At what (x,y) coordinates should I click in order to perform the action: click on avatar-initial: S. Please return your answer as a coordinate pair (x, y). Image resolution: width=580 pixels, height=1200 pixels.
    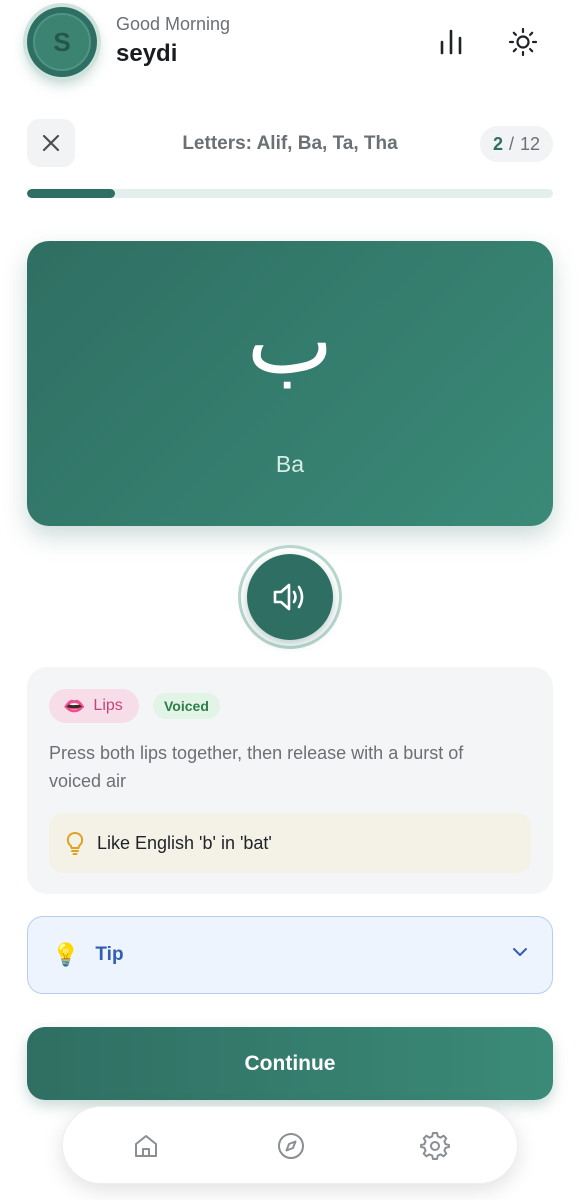
    Looking at the image, I should click on (62, 42).